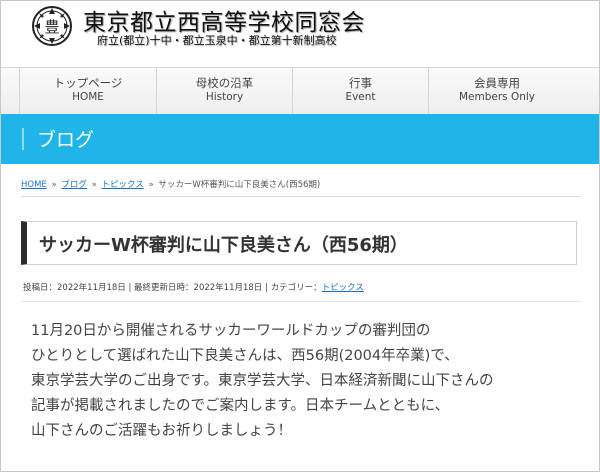  I want to click on school-emblem-icon: 豊, so click(52, 26).